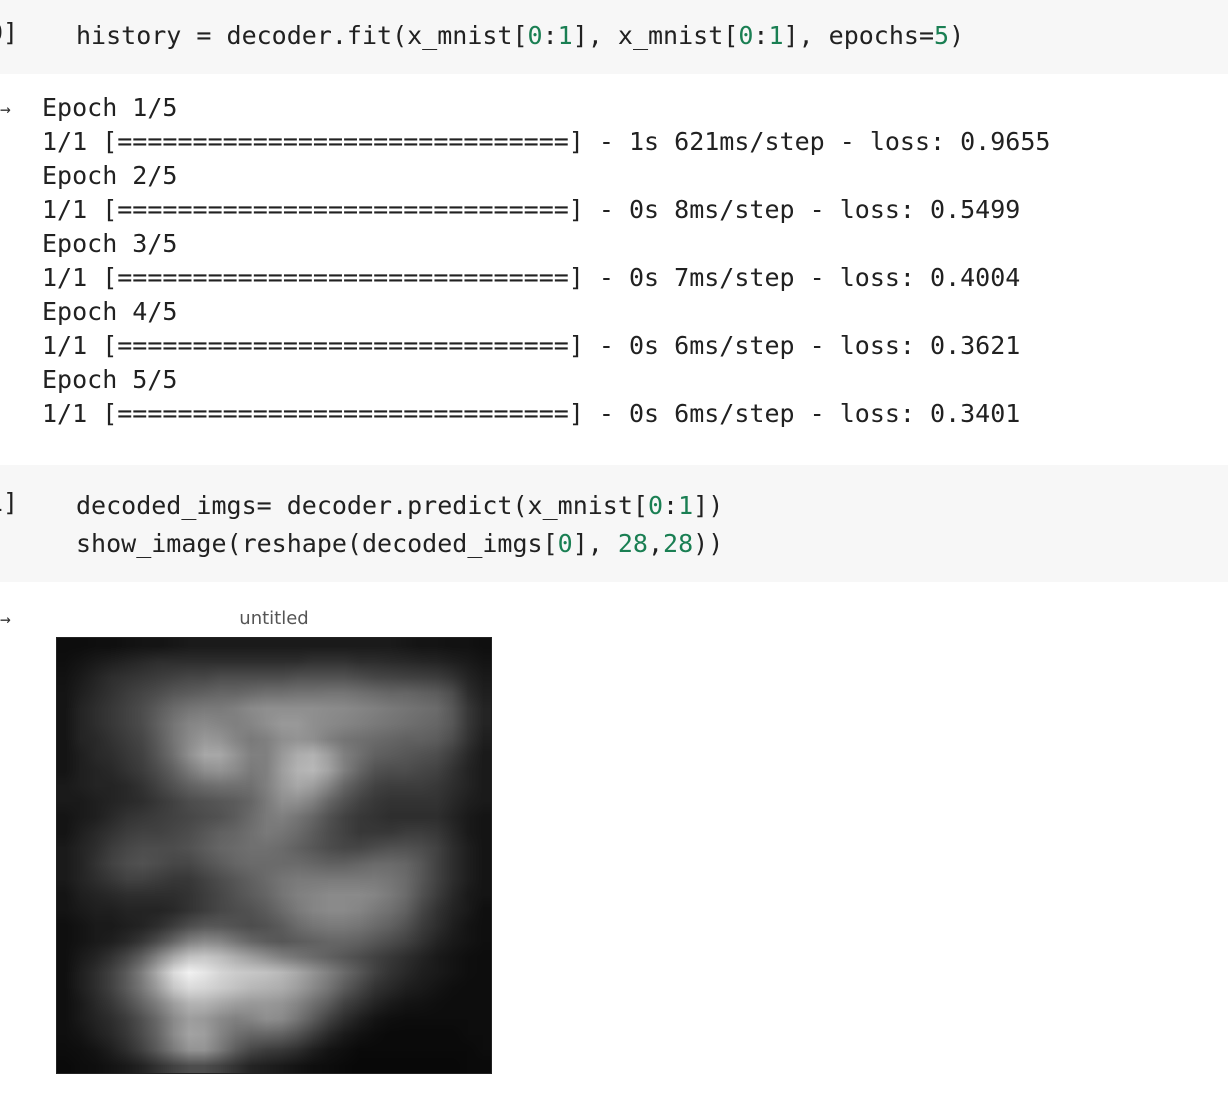  Describe the element at coordinates (274, 855) in the screenshot. I see `decoded-digit-image` at that location.